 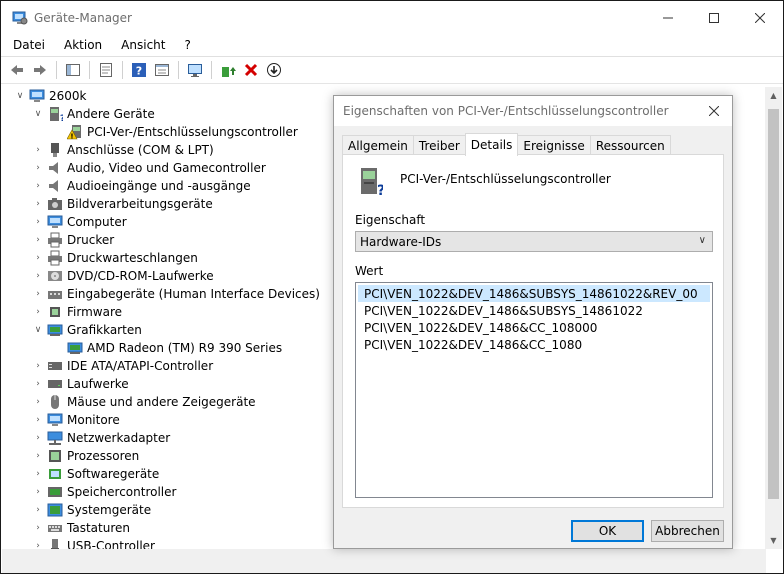 What do you see at coordinates (166, 348) in the screenshot?
I see `tree-node-device: AMD Radeon (TM) R9 390 Series` at bounding box center [166, 348].